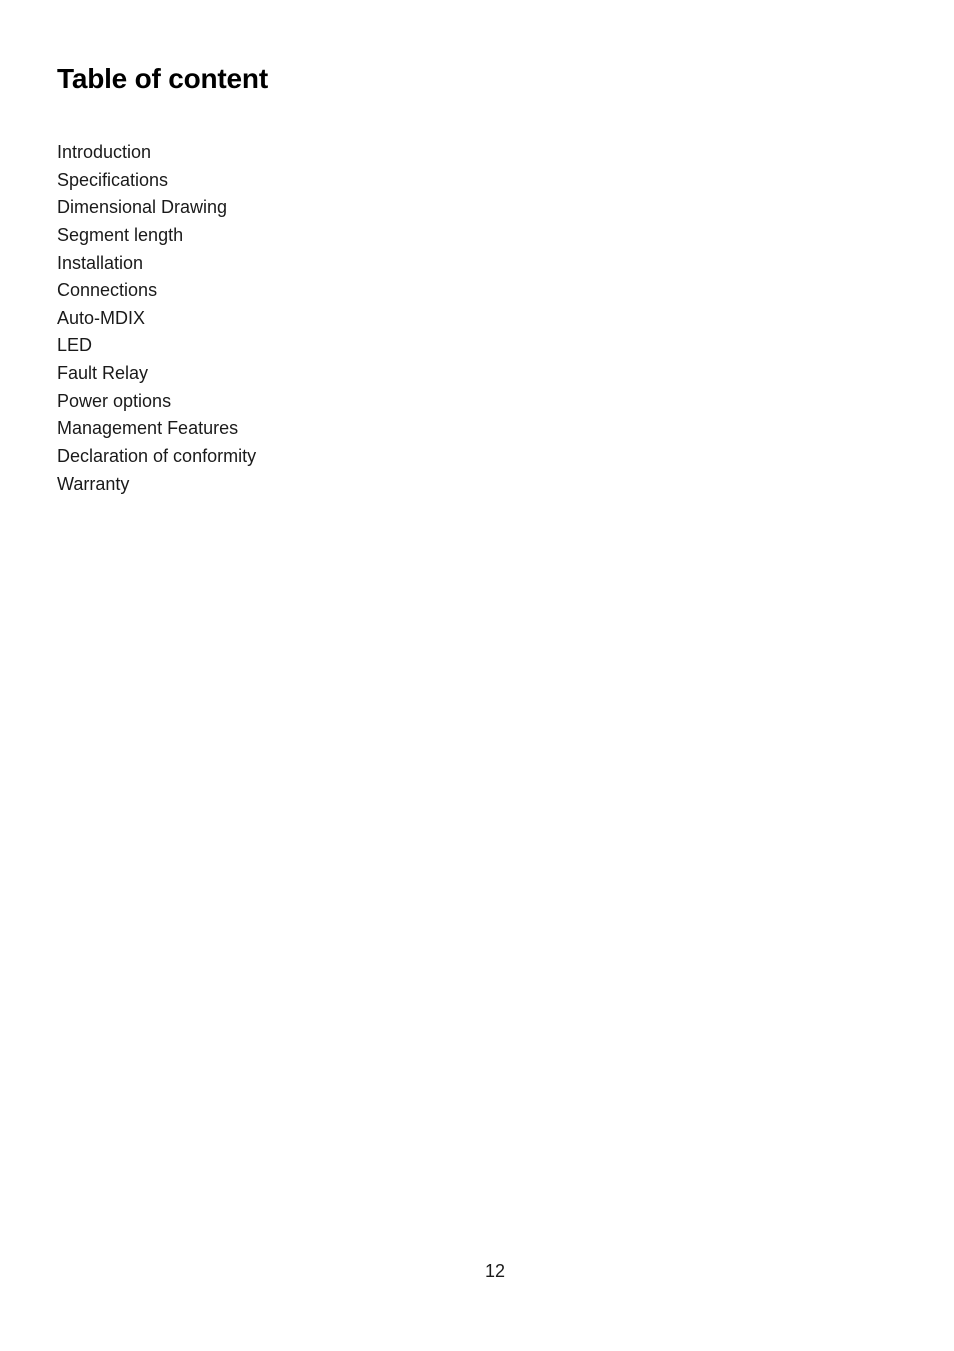  Describe the element at coordinates (156, 429) in the screenshot. I see `toc-item-management-features: Management Features` at that location.